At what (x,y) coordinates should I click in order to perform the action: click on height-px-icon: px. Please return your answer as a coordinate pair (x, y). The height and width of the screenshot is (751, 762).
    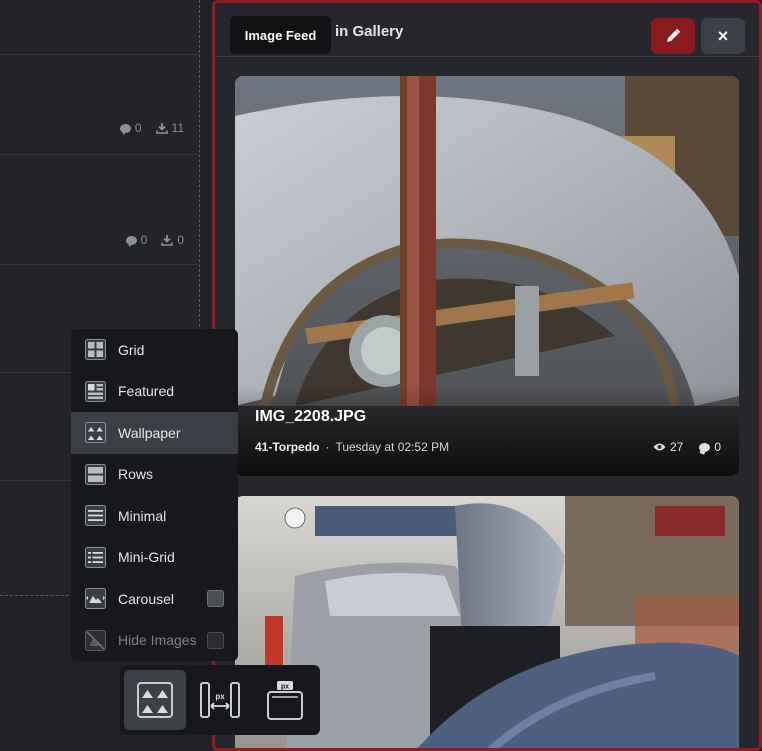
    Looking at the image, I should click on (285, 700).